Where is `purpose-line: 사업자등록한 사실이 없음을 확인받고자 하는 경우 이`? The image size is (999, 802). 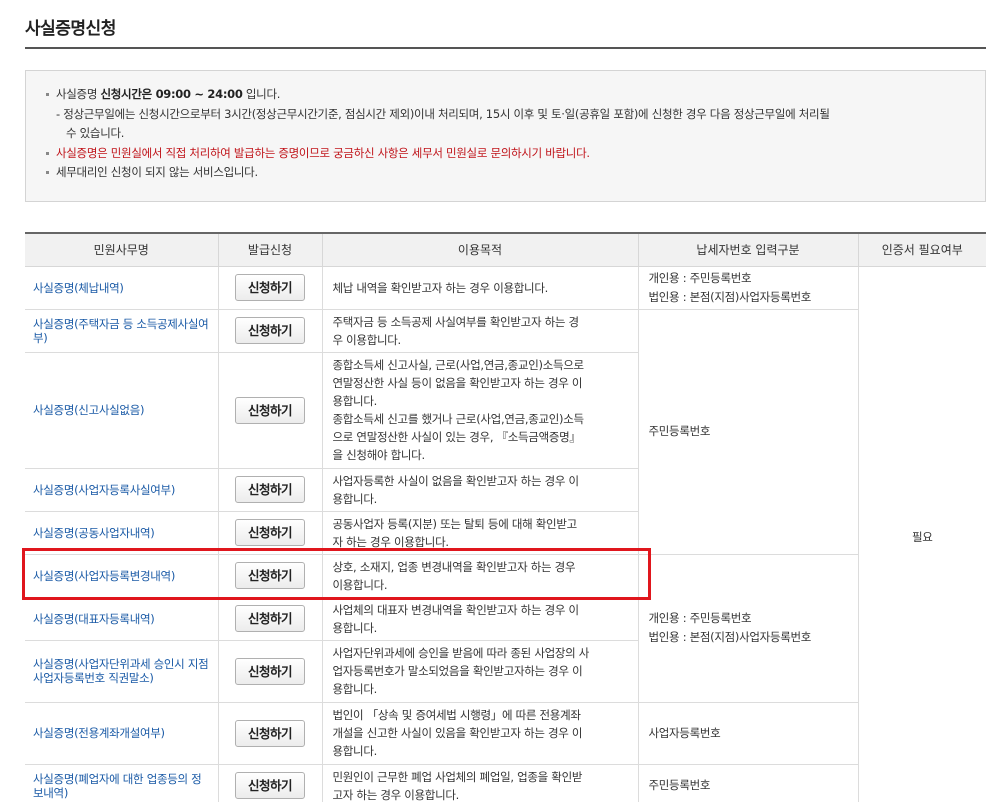
purpose-line: 사업자등록한 사실이 없음을 확인받고자 하는 경우 이 is located at coordinates (456, 480).